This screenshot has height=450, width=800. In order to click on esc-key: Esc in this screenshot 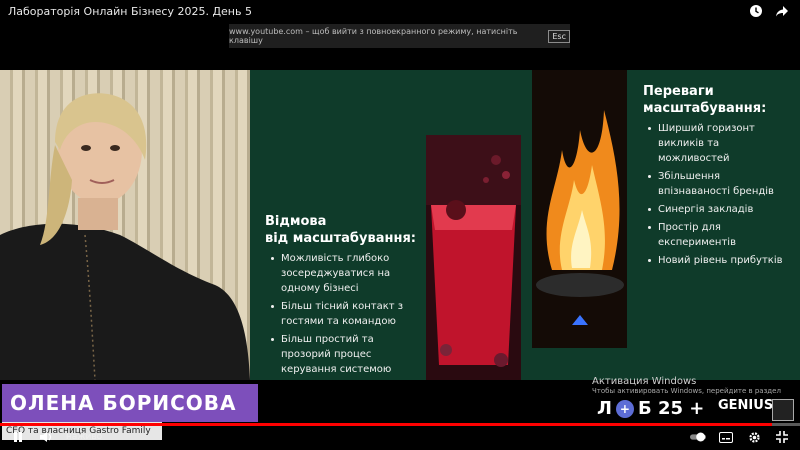, I will do `click(559, 36)`.